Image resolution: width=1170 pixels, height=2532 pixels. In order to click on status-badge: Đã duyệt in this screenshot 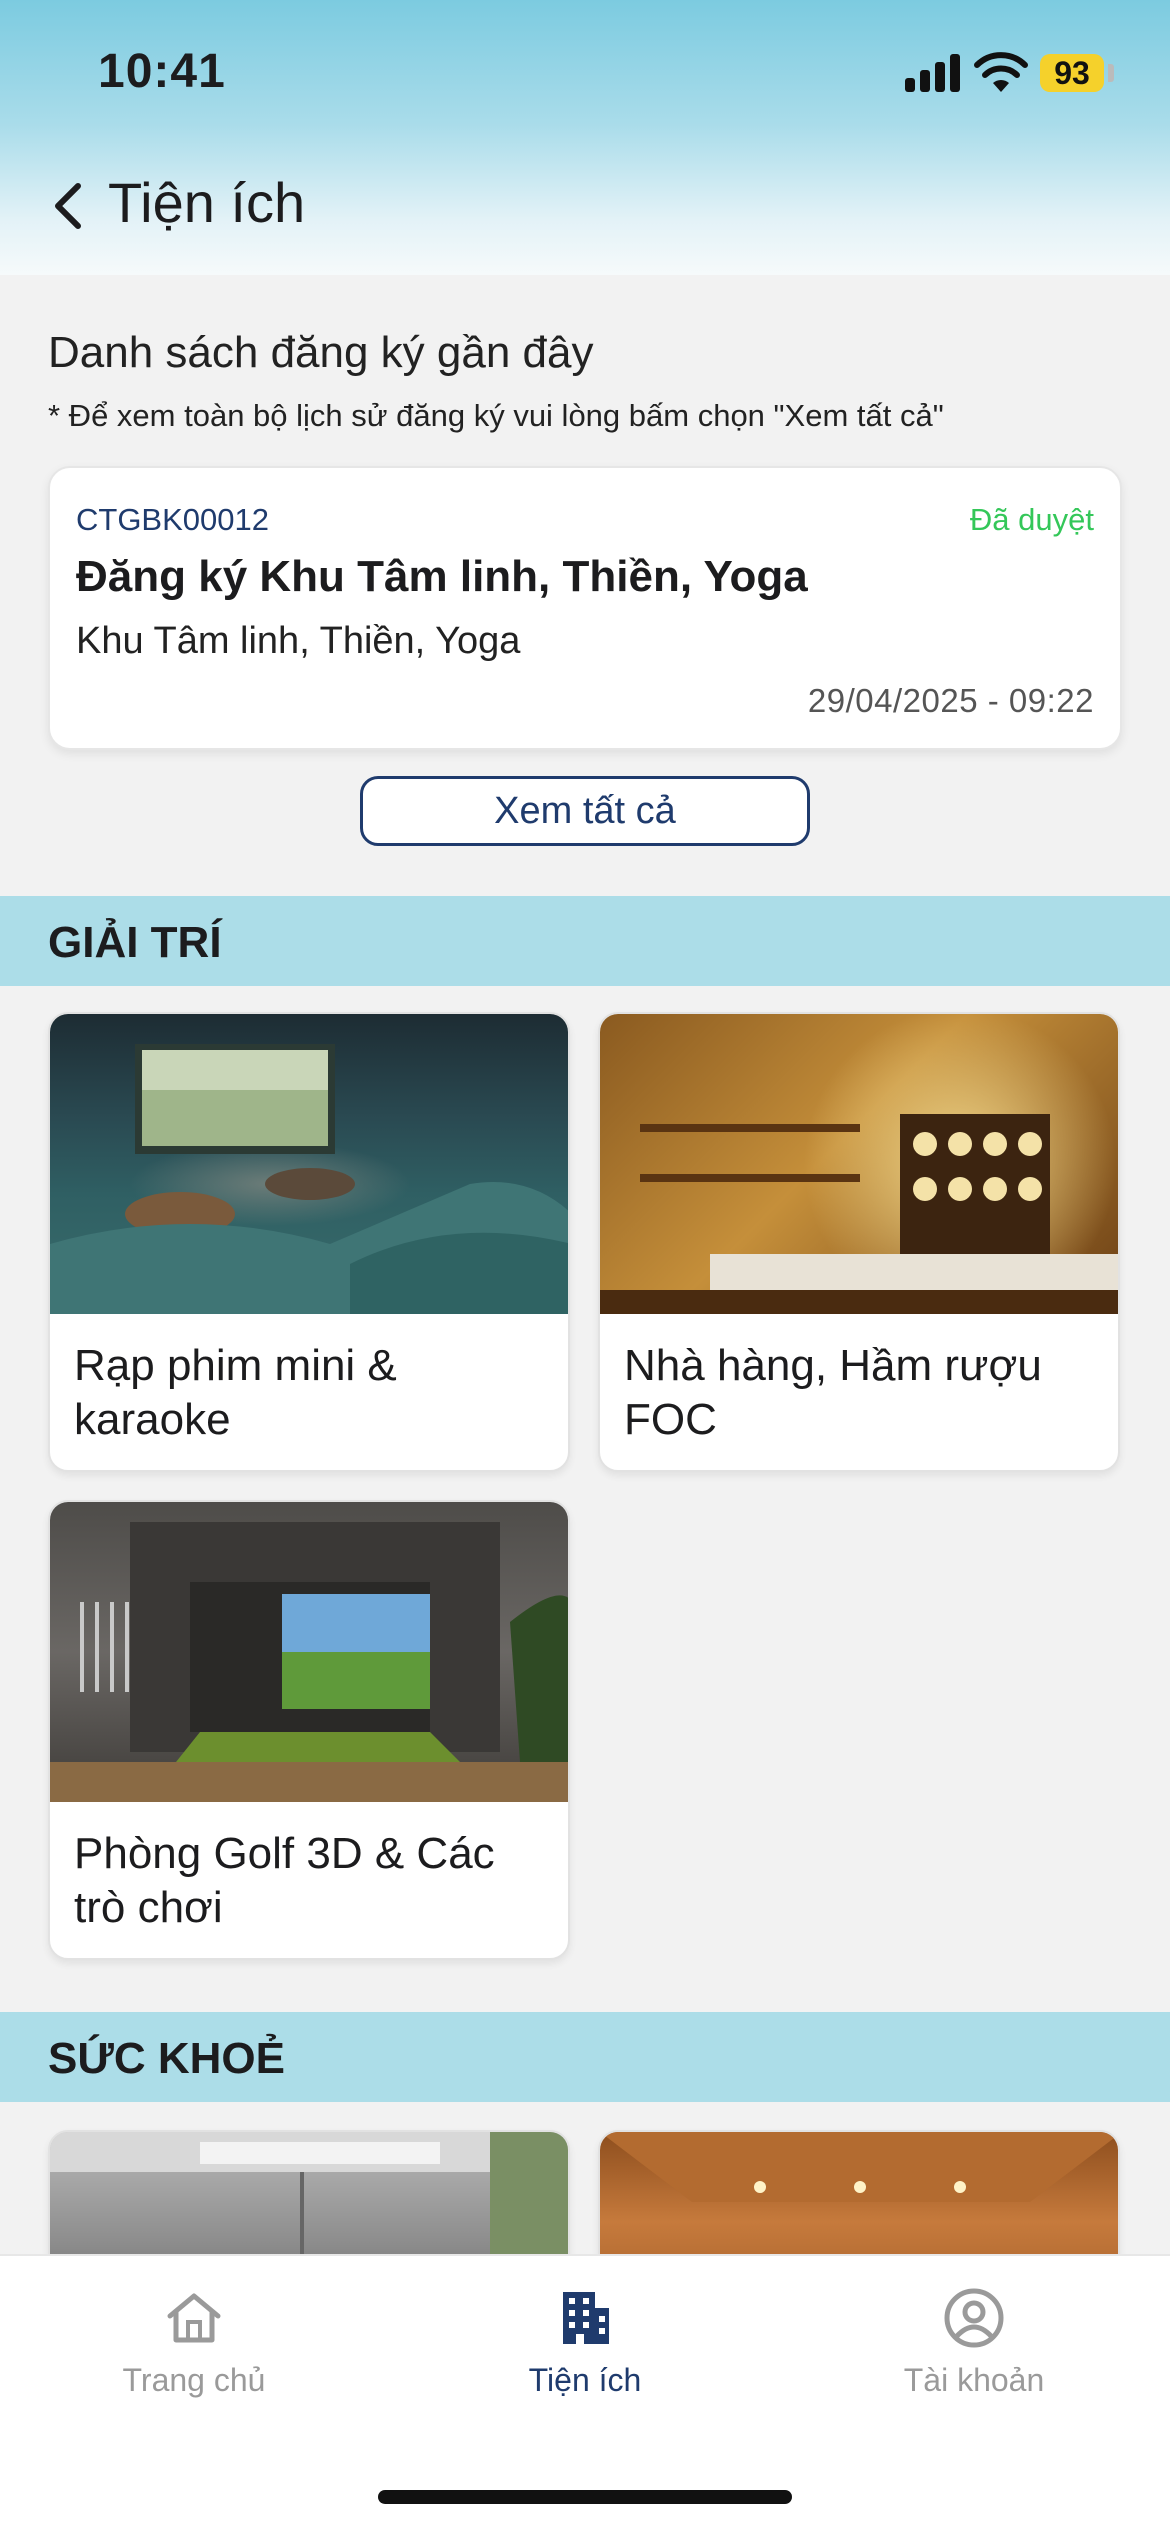, I will do `click(1031, 519)`.